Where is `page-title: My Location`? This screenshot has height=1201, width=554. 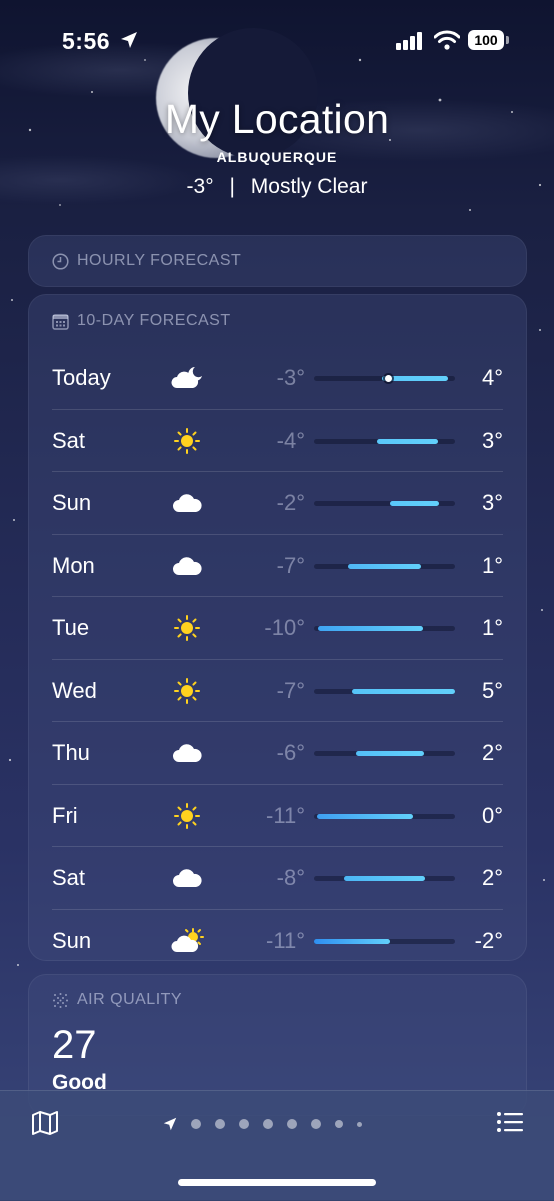
page-title: My Location is located at coordinates (277, 119).